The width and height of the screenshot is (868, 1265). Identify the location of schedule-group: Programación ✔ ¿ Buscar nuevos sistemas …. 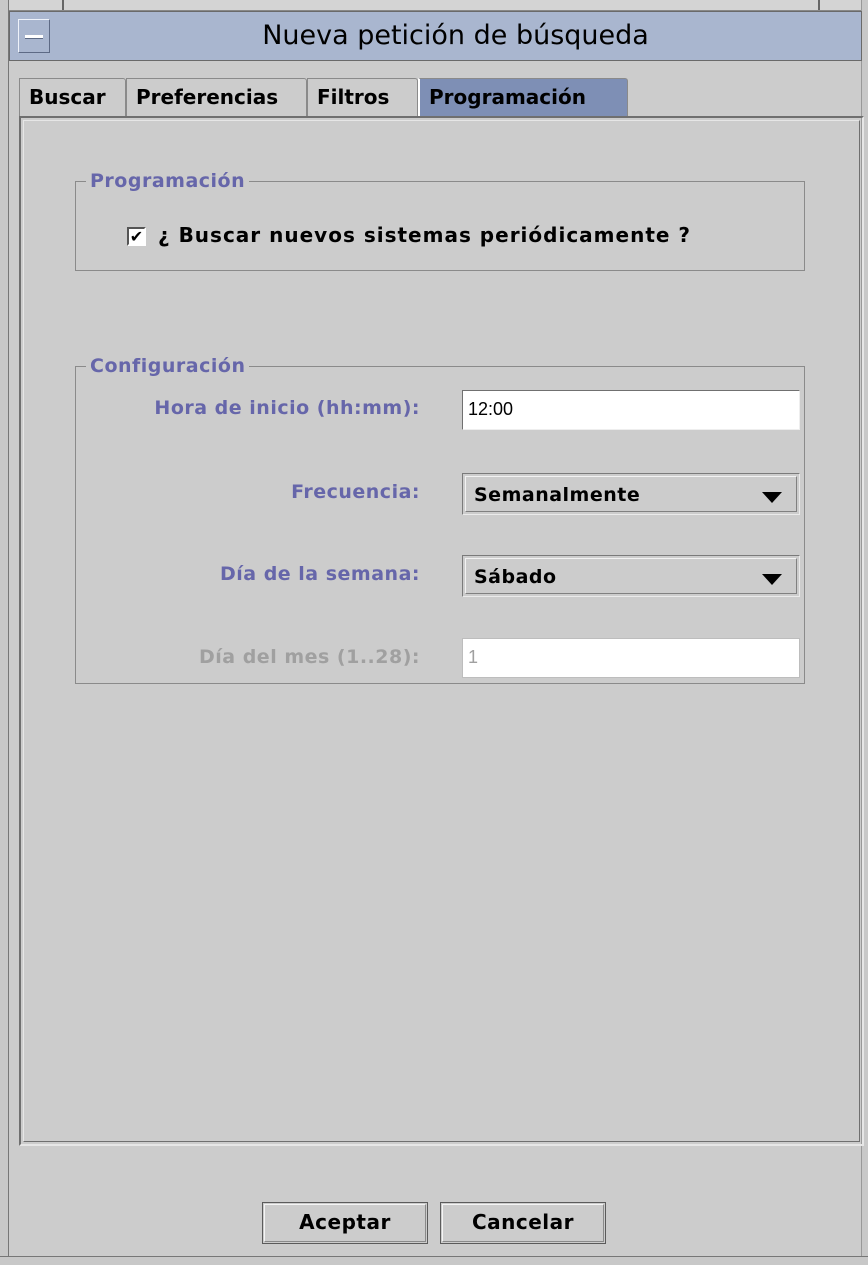
(440, 219).